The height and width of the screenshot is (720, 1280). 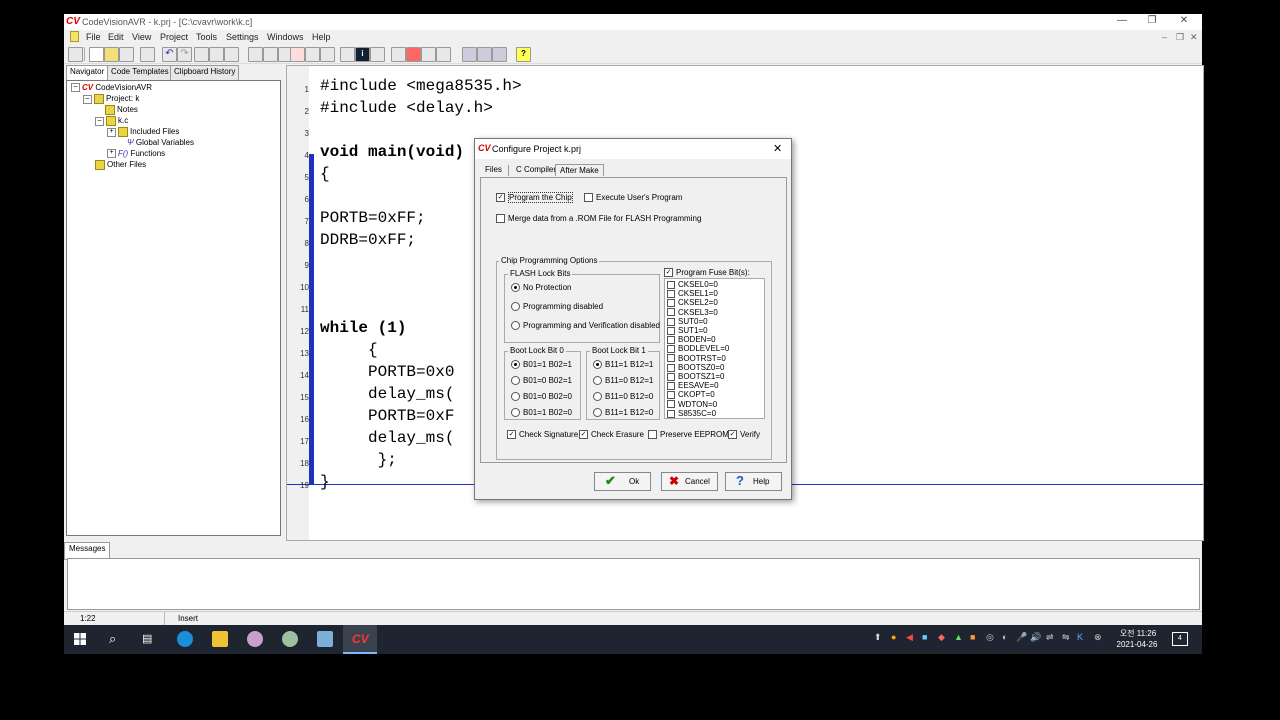 What do you see at coordinates (93, 37) in the screenshot?
I see `menu-file: File` at bounding box center [93, 37].